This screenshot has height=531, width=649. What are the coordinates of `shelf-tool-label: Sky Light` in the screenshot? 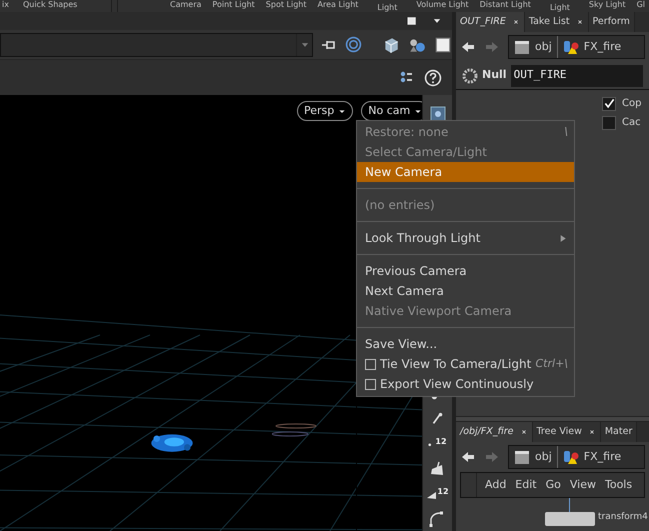 It's located at (607, 6).